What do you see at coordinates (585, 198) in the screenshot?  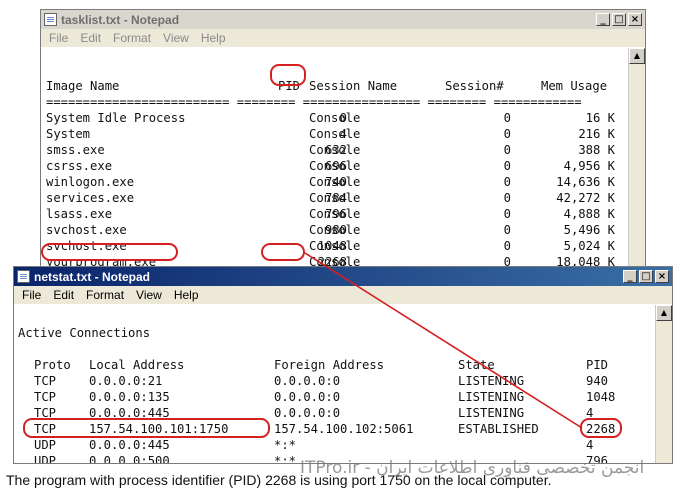 I see `process-mem-usage: 42,272 K` at bounding box center [585, 198].